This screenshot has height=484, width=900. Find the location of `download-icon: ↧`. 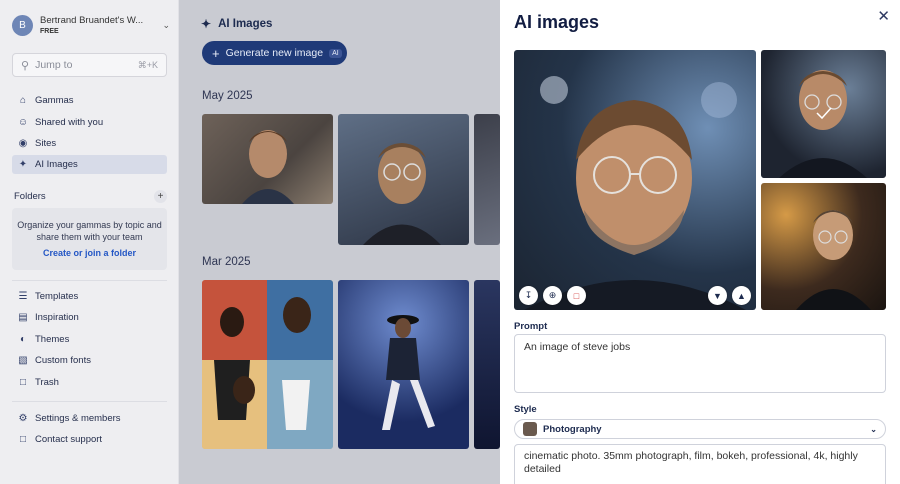

download-icon: ↧ is located at coordinates (528, 295).